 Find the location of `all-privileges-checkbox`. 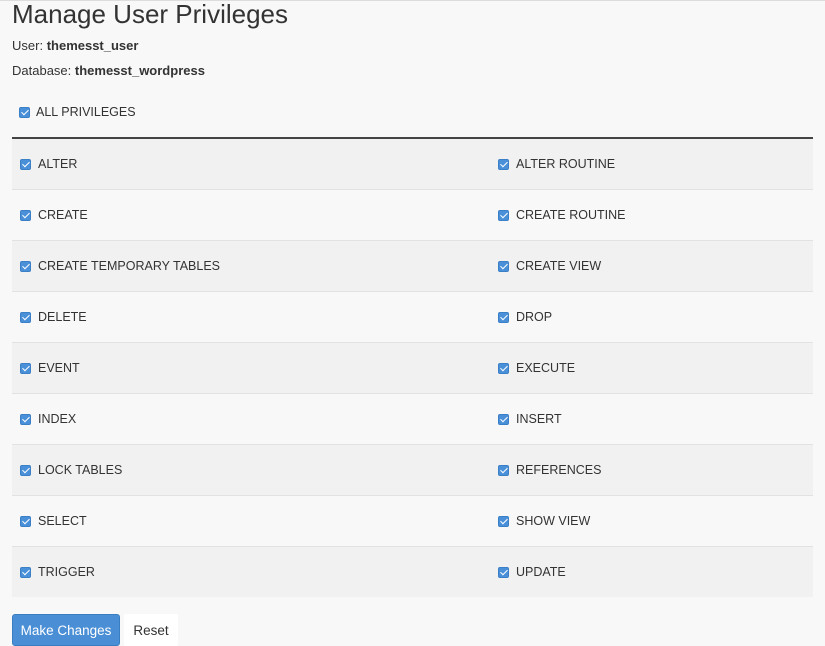

all-privileges-checkbox is located at coordinates (24, 112).